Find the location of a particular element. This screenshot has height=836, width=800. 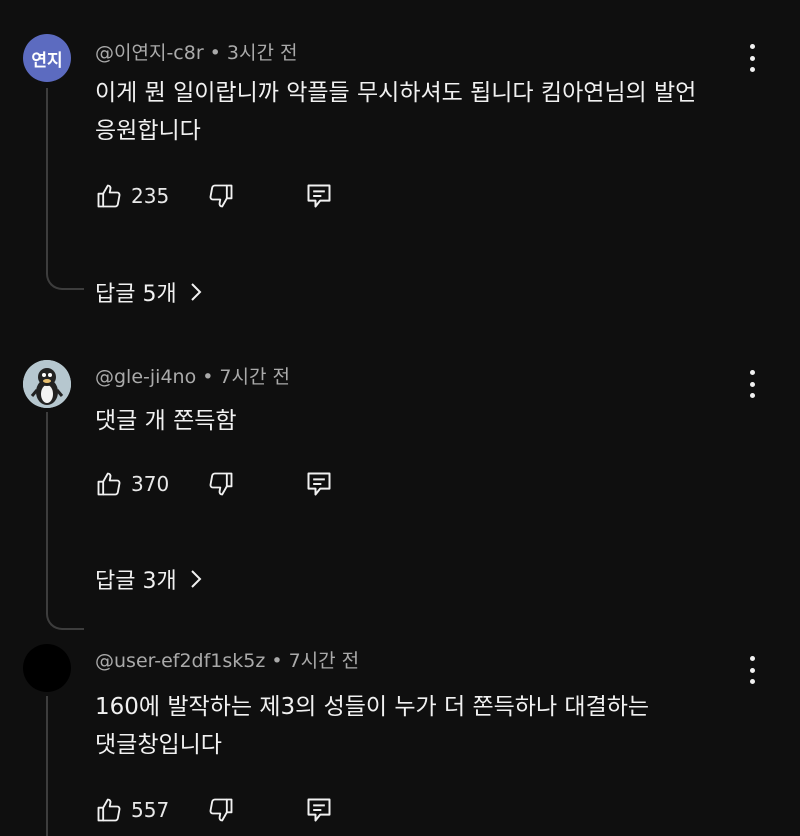

like-button: 235 is located at coordinates (132, 196).